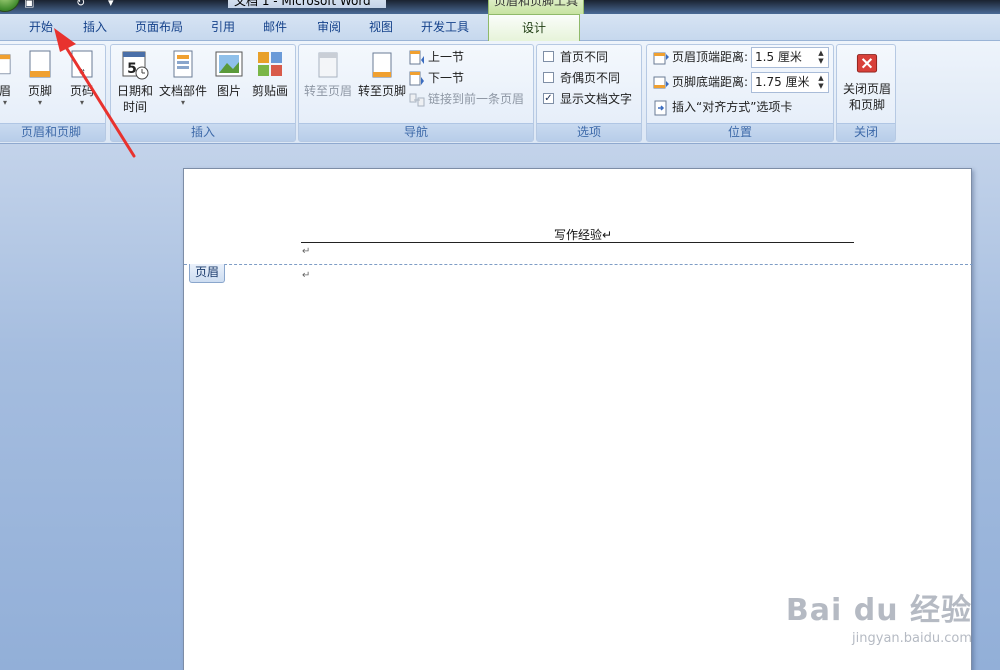 This screenshot has width=1000, height=670. I want to click on group-insert: 5 日期和 时间 文档部件 ▾ 图片 剪贴画 插入, so click(203, 93).